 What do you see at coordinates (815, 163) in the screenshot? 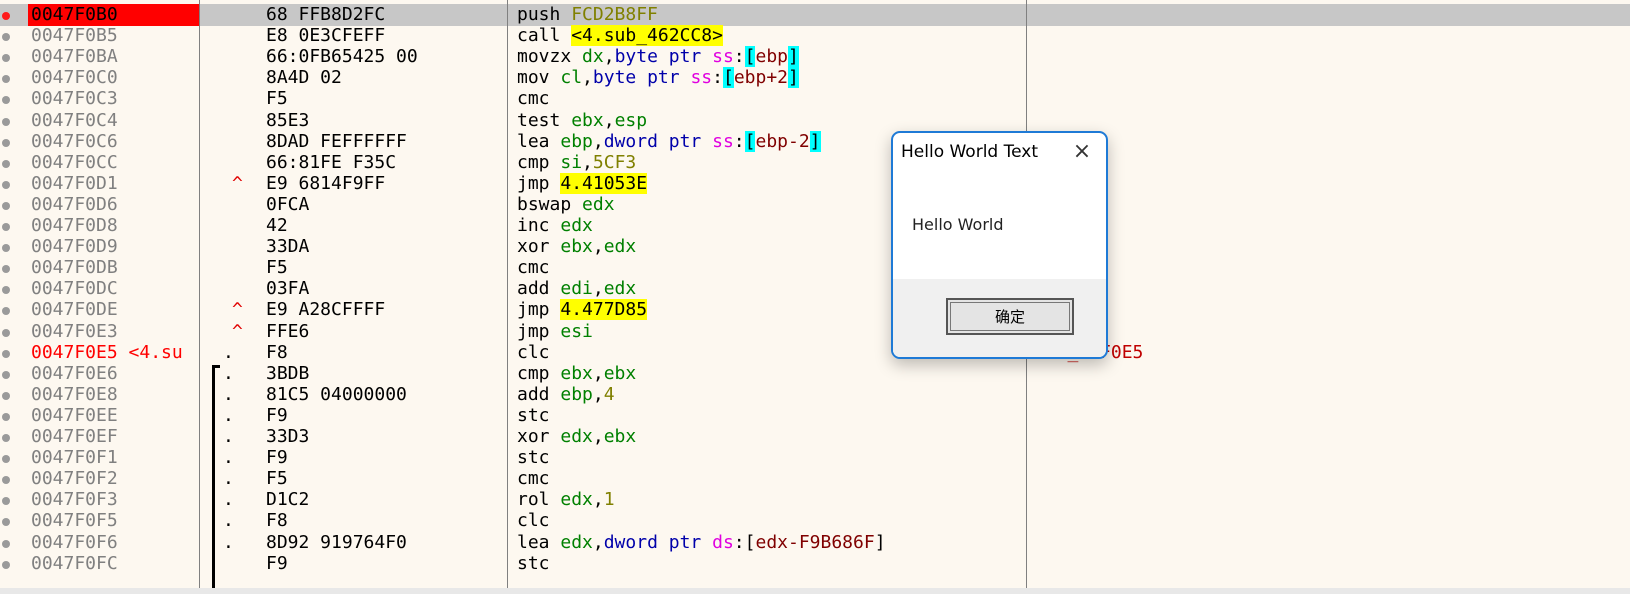
I see `disasm-row: 0047F0CC 66:81FE F35C cmp si,5CF3` at bounding box center [815, 163].